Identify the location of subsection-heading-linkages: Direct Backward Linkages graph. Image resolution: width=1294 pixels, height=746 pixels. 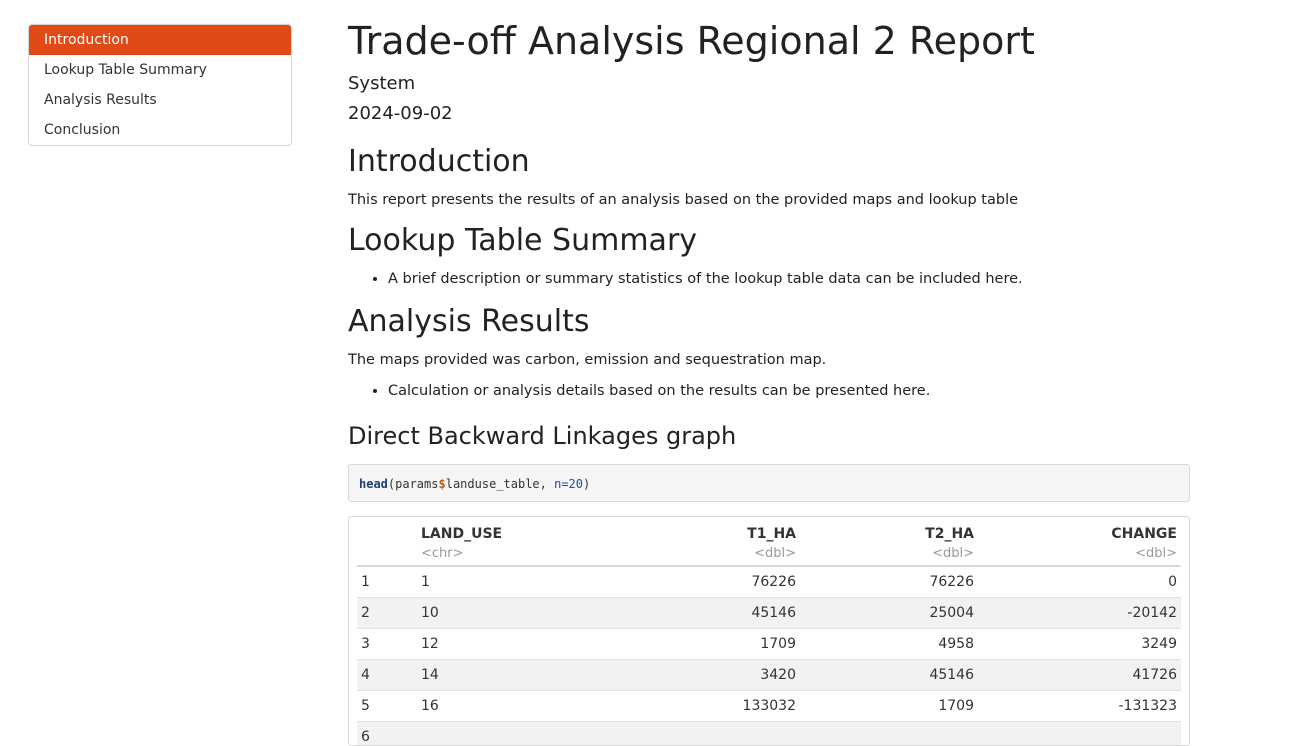
(769, 436).